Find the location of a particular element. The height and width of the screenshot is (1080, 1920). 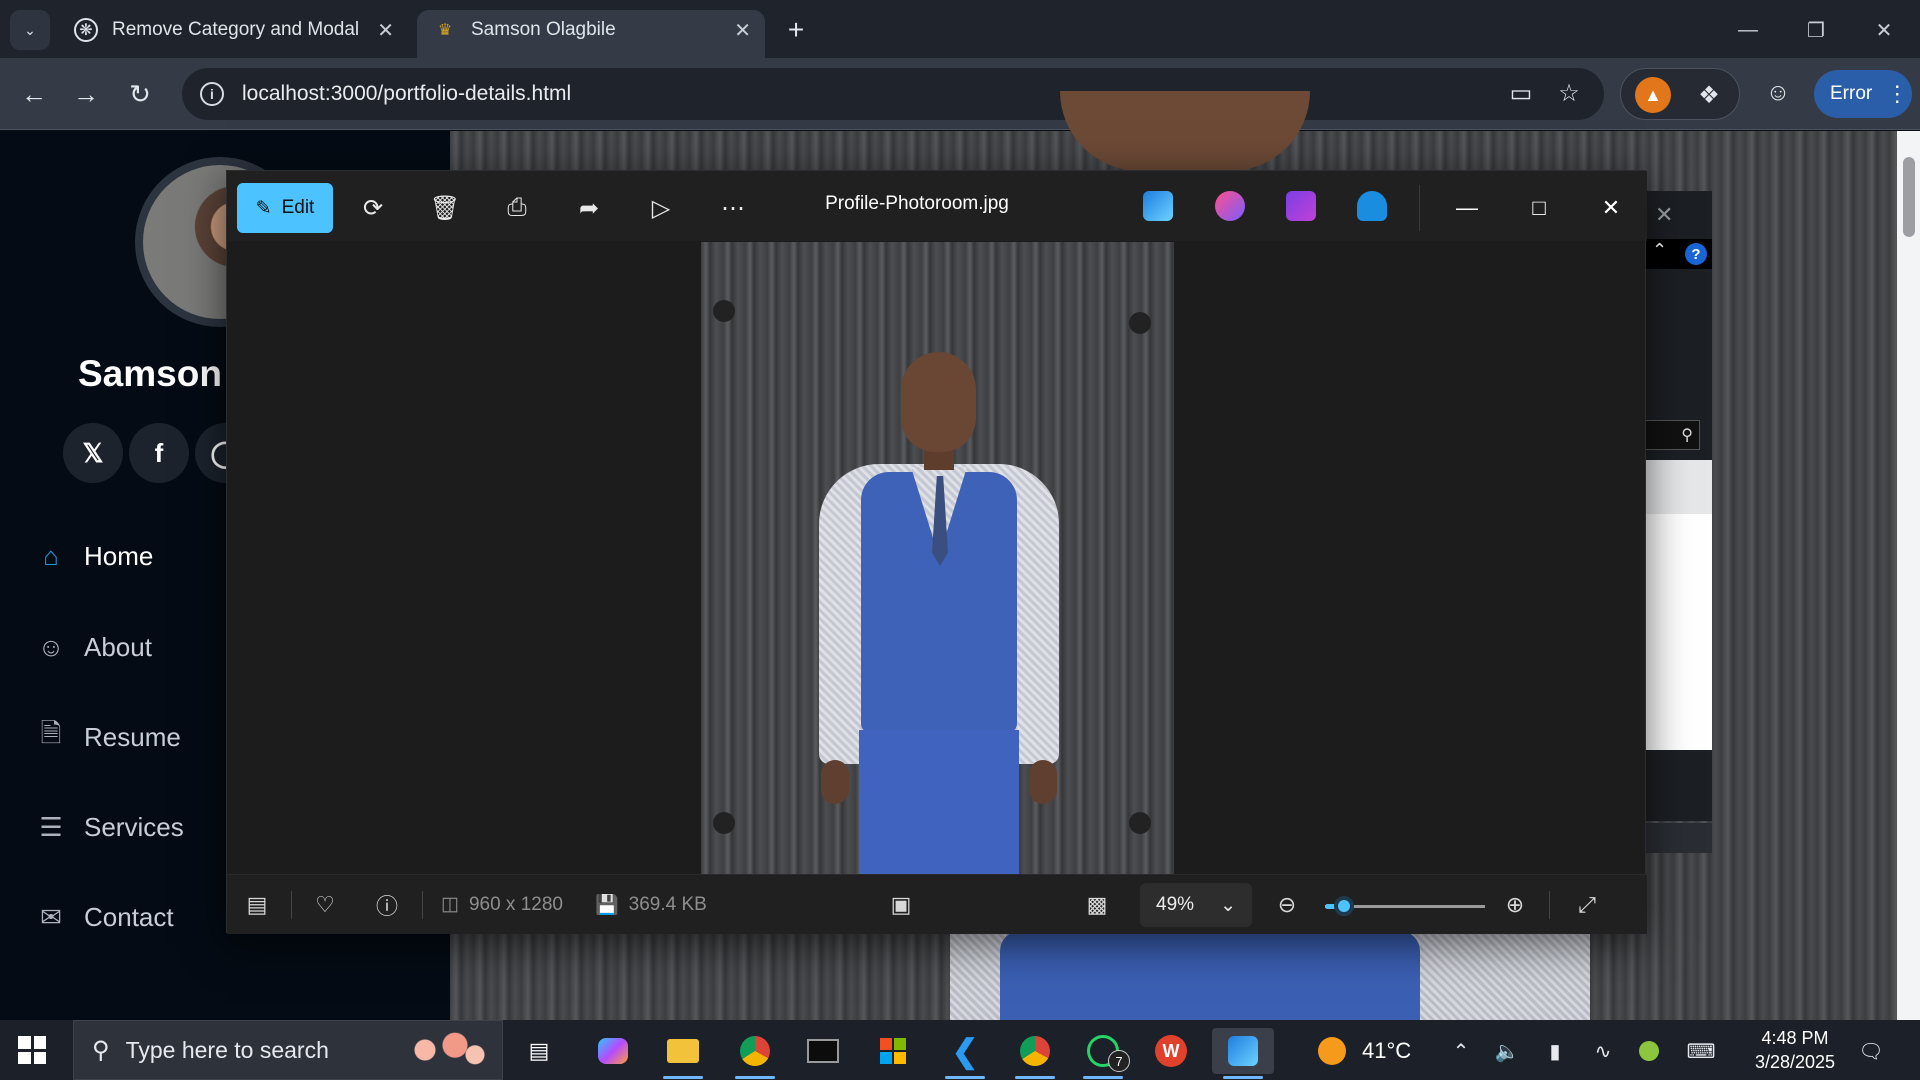

profile-icon: ☺ is located at coordinates (1778, 93).